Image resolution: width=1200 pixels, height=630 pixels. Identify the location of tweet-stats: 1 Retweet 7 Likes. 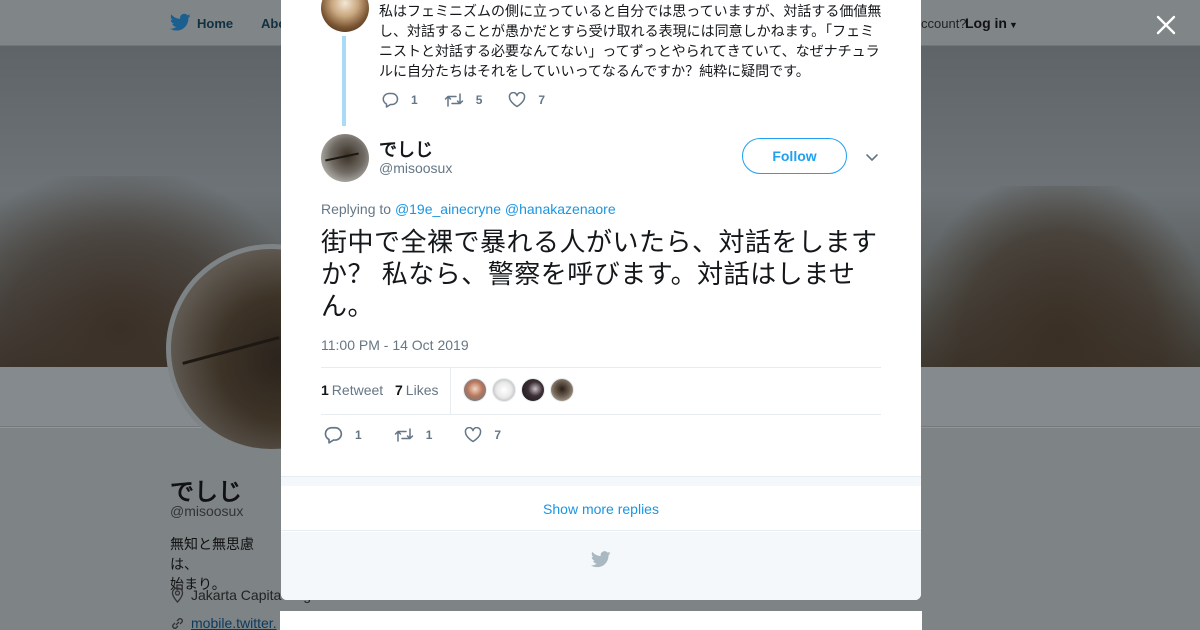
(601, 391).